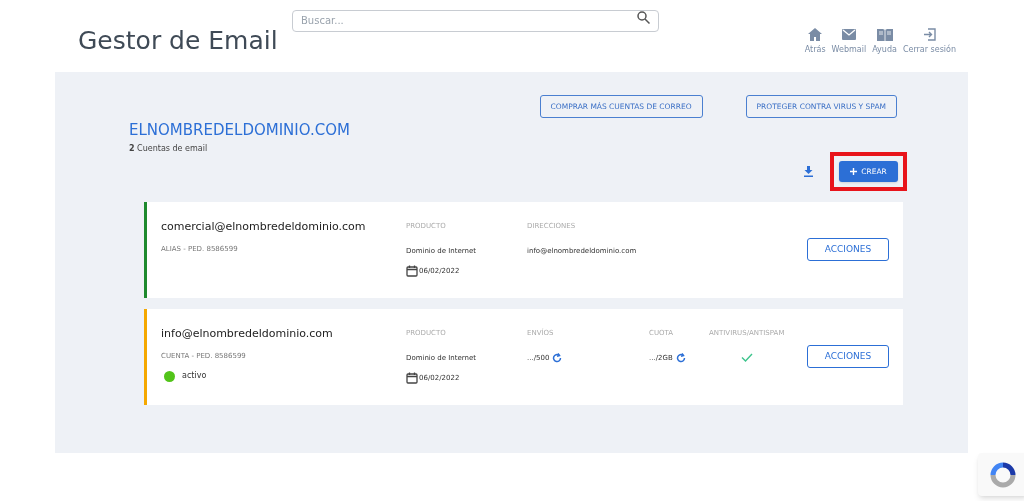 This screenshot has height=501, width=1024. I want to click on download-icon, so click(808, 171).